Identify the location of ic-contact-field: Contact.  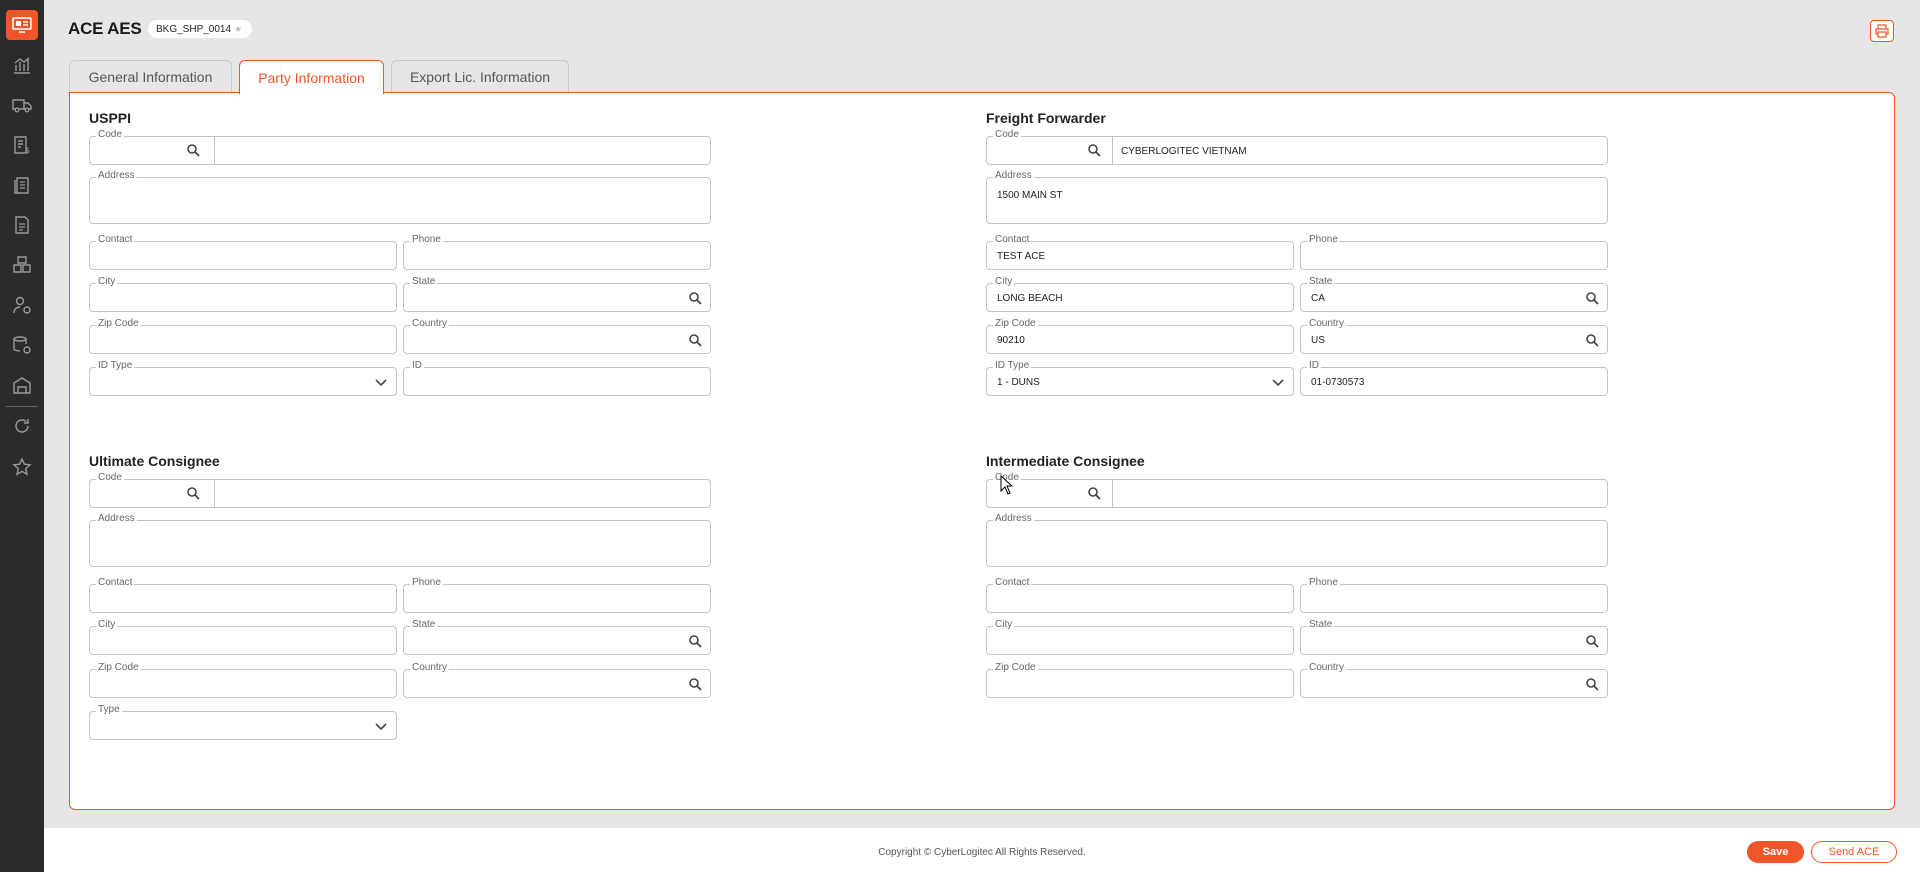
(1140, 595).